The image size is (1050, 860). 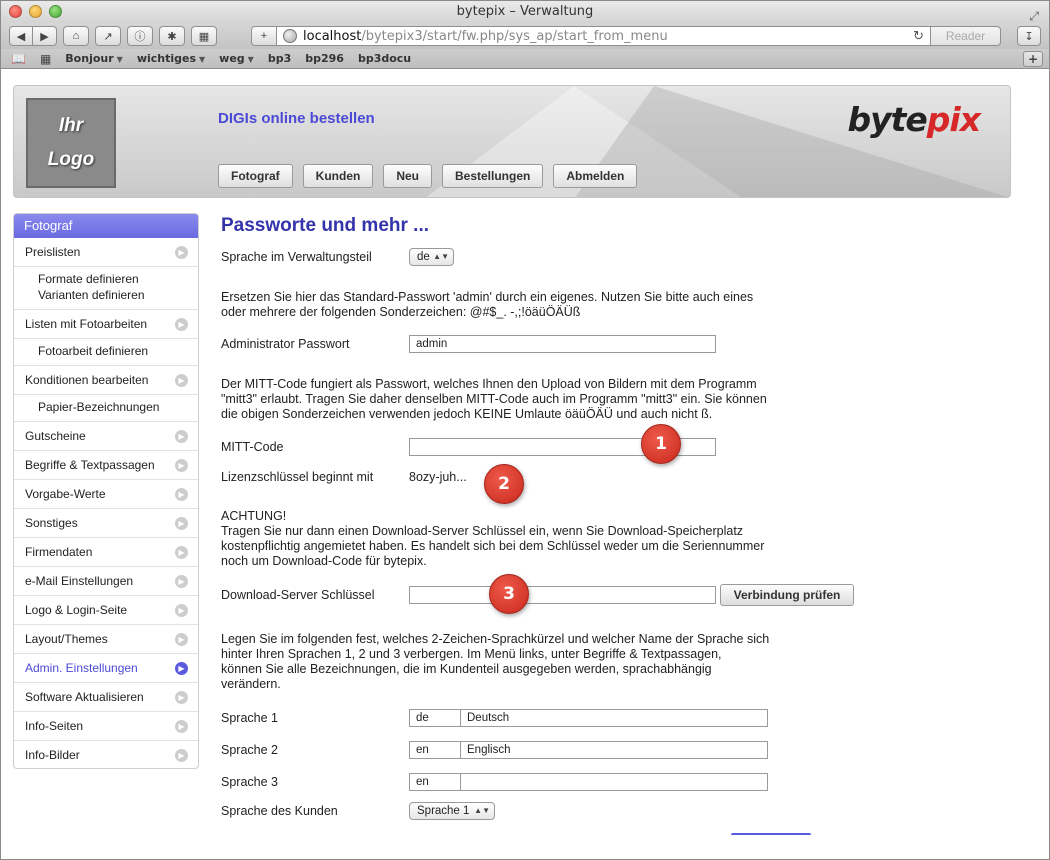 I want to click on home-icon: ⌂, so click(x=76, y=36).